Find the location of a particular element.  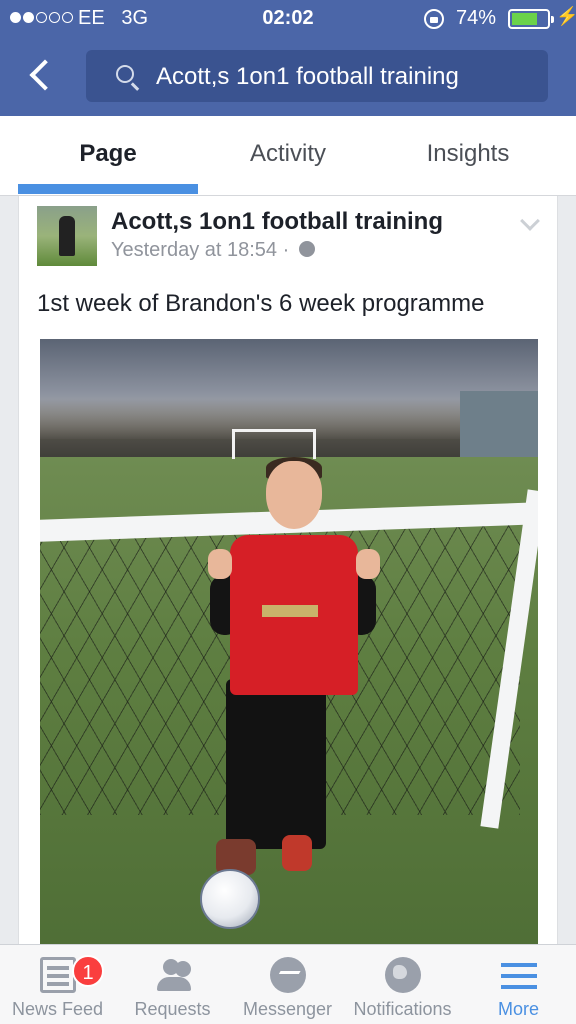

tab-requests: Requests is located at coordinates (172, 984).